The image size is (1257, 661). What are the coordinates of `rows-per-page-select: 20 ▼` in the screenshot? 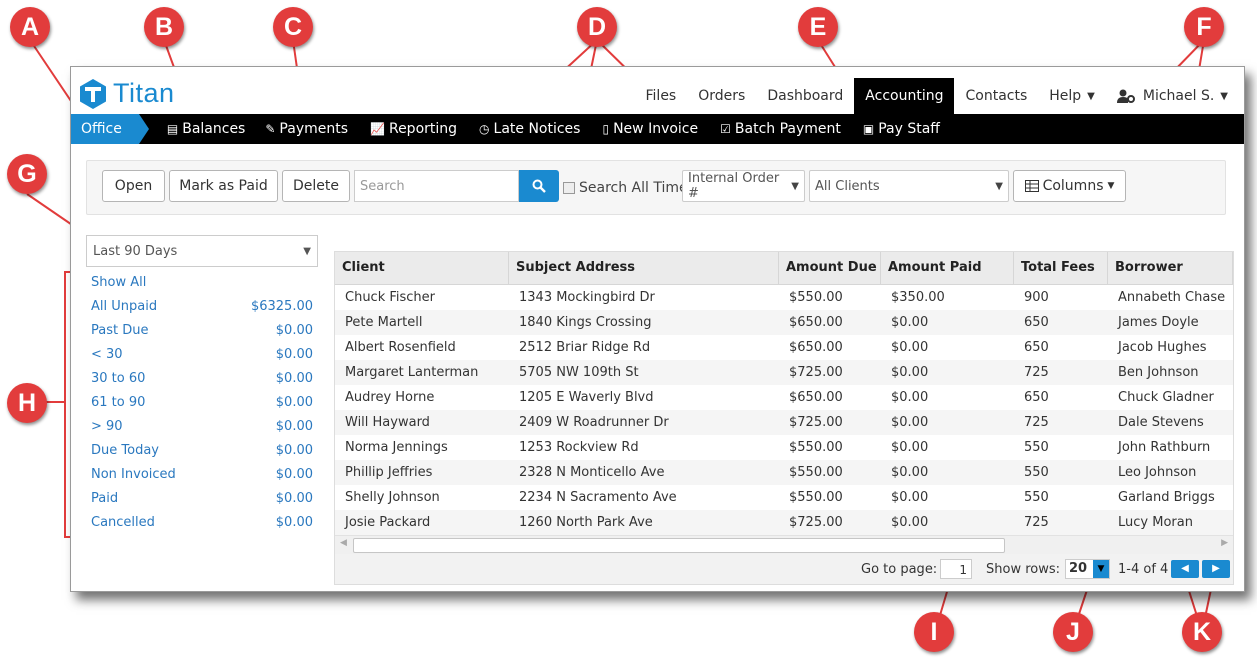 It's located at (1087, 569).